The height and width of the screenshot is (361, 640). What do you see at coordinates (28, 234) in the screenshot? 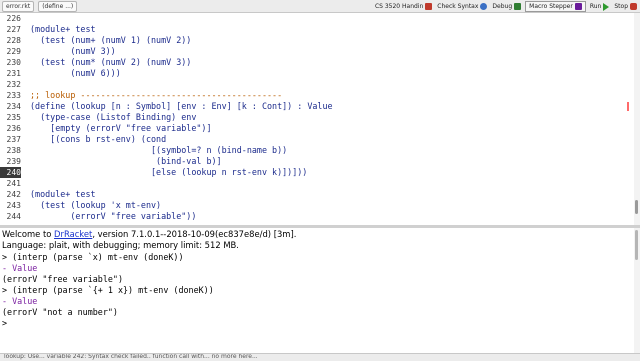
I see `welcome-prefix: Welcome to` at bounding box center [28, 234].